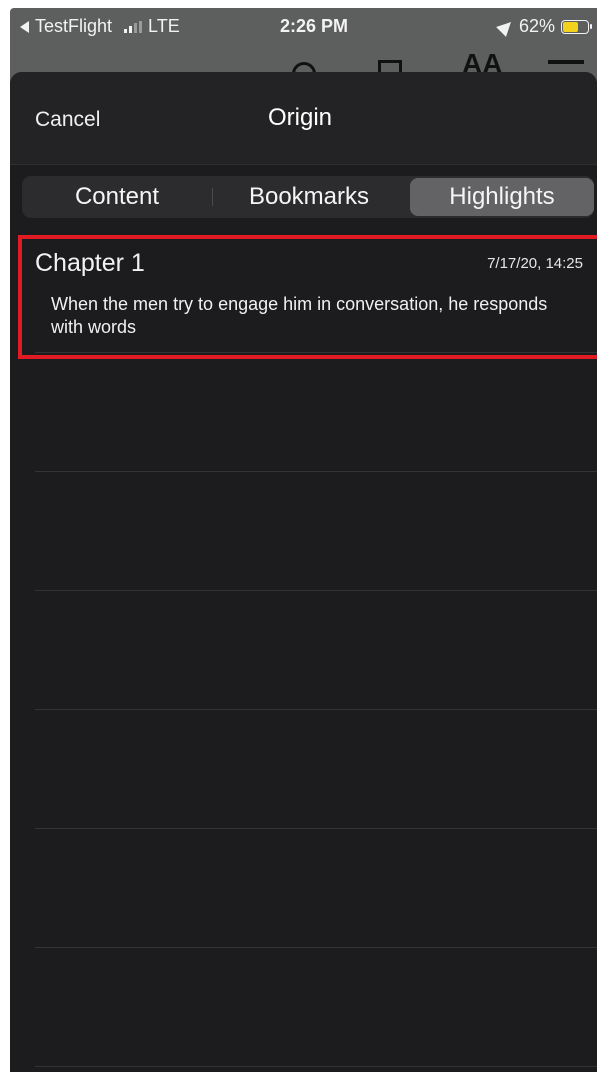 This screenshot has width=597, height=1072. I want to click on status-bar: TestFlight LTE 2:26 PM 62%, so click(303, 26).